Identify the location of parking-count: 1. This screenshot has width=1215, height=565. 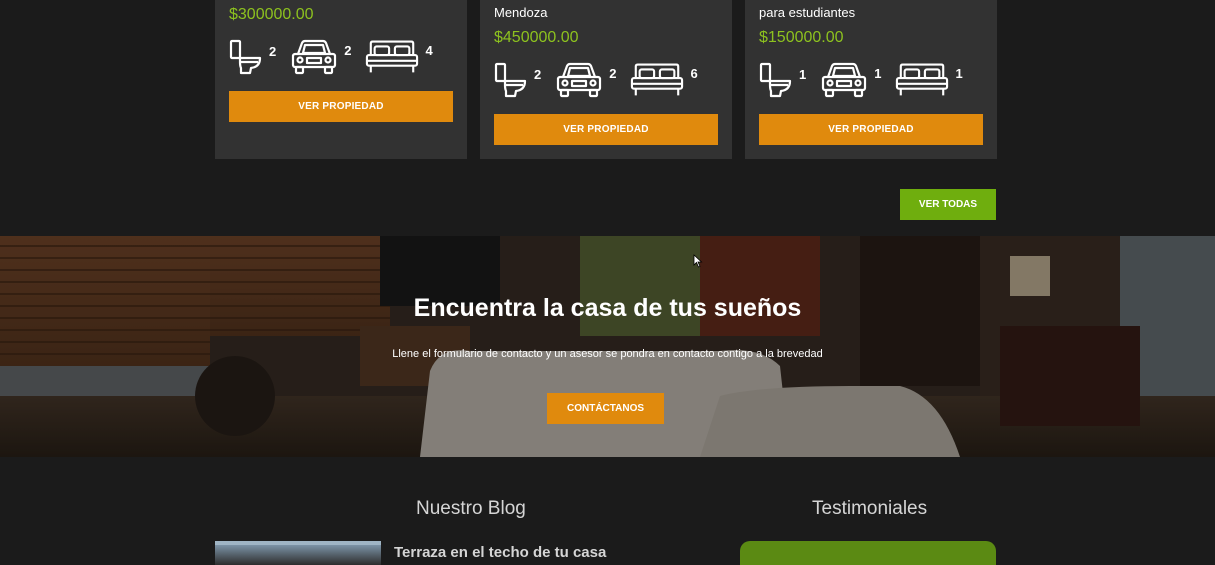
(878, 73).